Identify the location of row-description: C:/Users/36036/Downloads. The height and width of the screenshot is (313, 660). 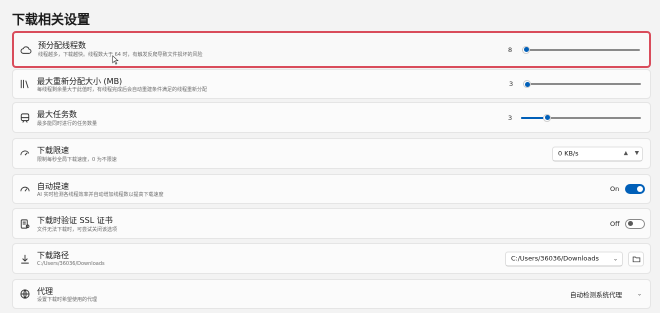
(71, 264).